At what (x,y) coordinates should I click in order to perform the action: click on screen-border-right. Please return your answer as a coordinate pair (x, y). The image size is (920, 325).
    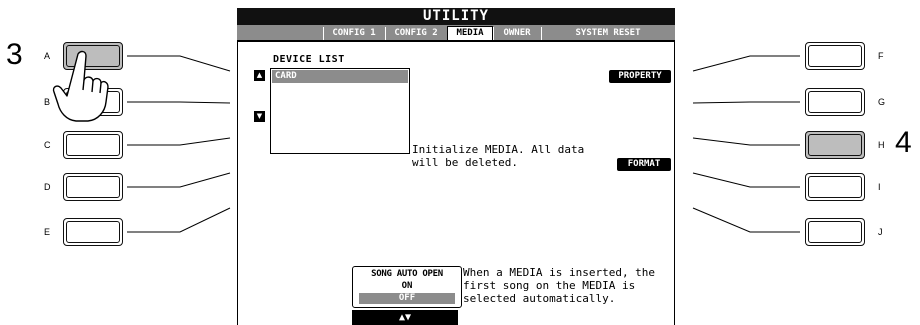
    Looking at the image, I should click on (674, 183).